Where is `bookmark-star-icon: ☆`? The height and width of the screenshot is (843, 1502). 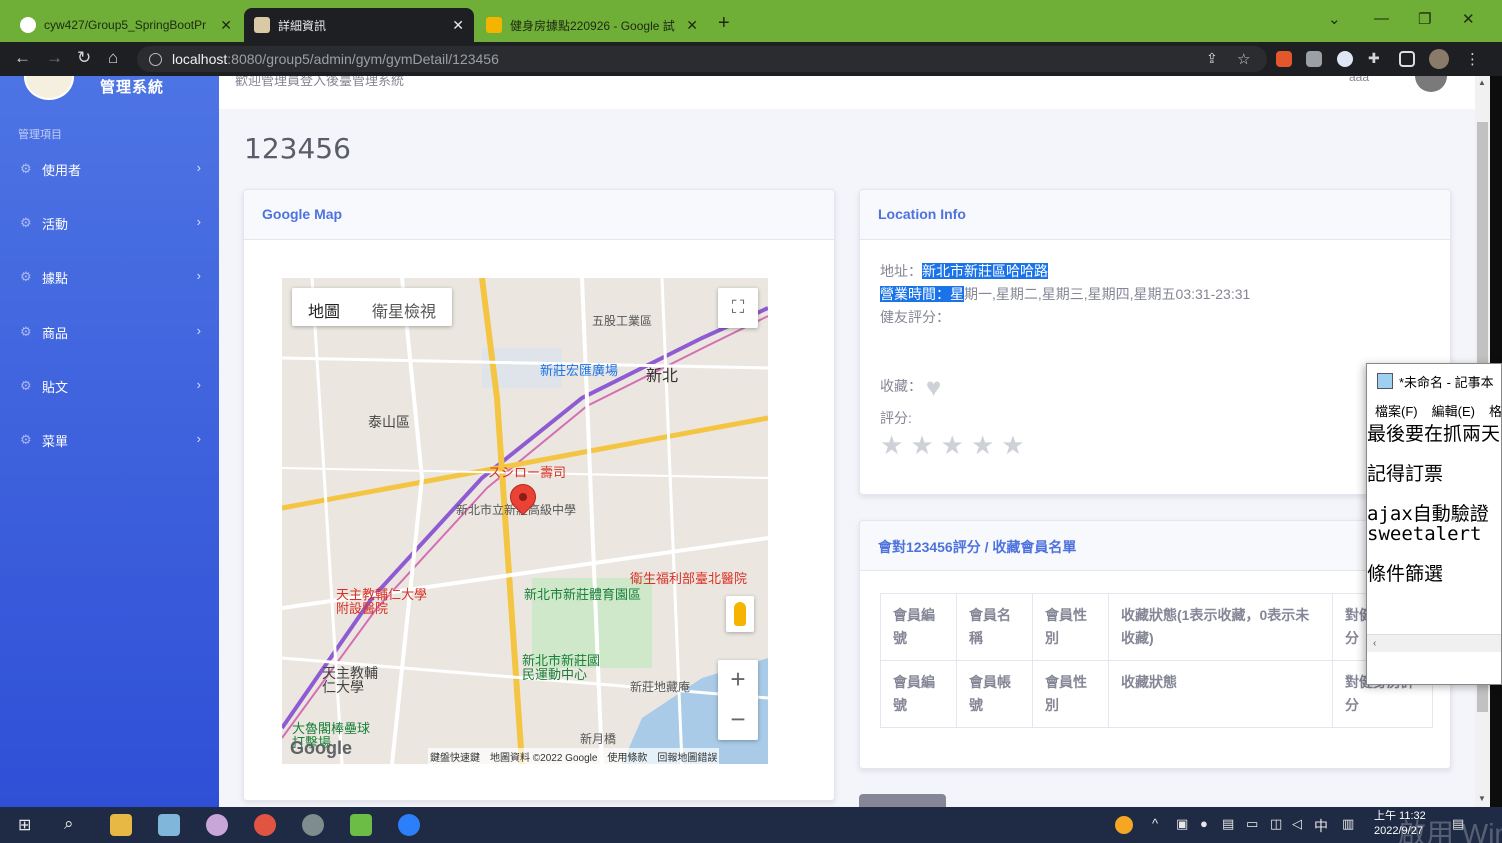
bookmark-star-icon: ☆ is located at coordinates (1243, 59).